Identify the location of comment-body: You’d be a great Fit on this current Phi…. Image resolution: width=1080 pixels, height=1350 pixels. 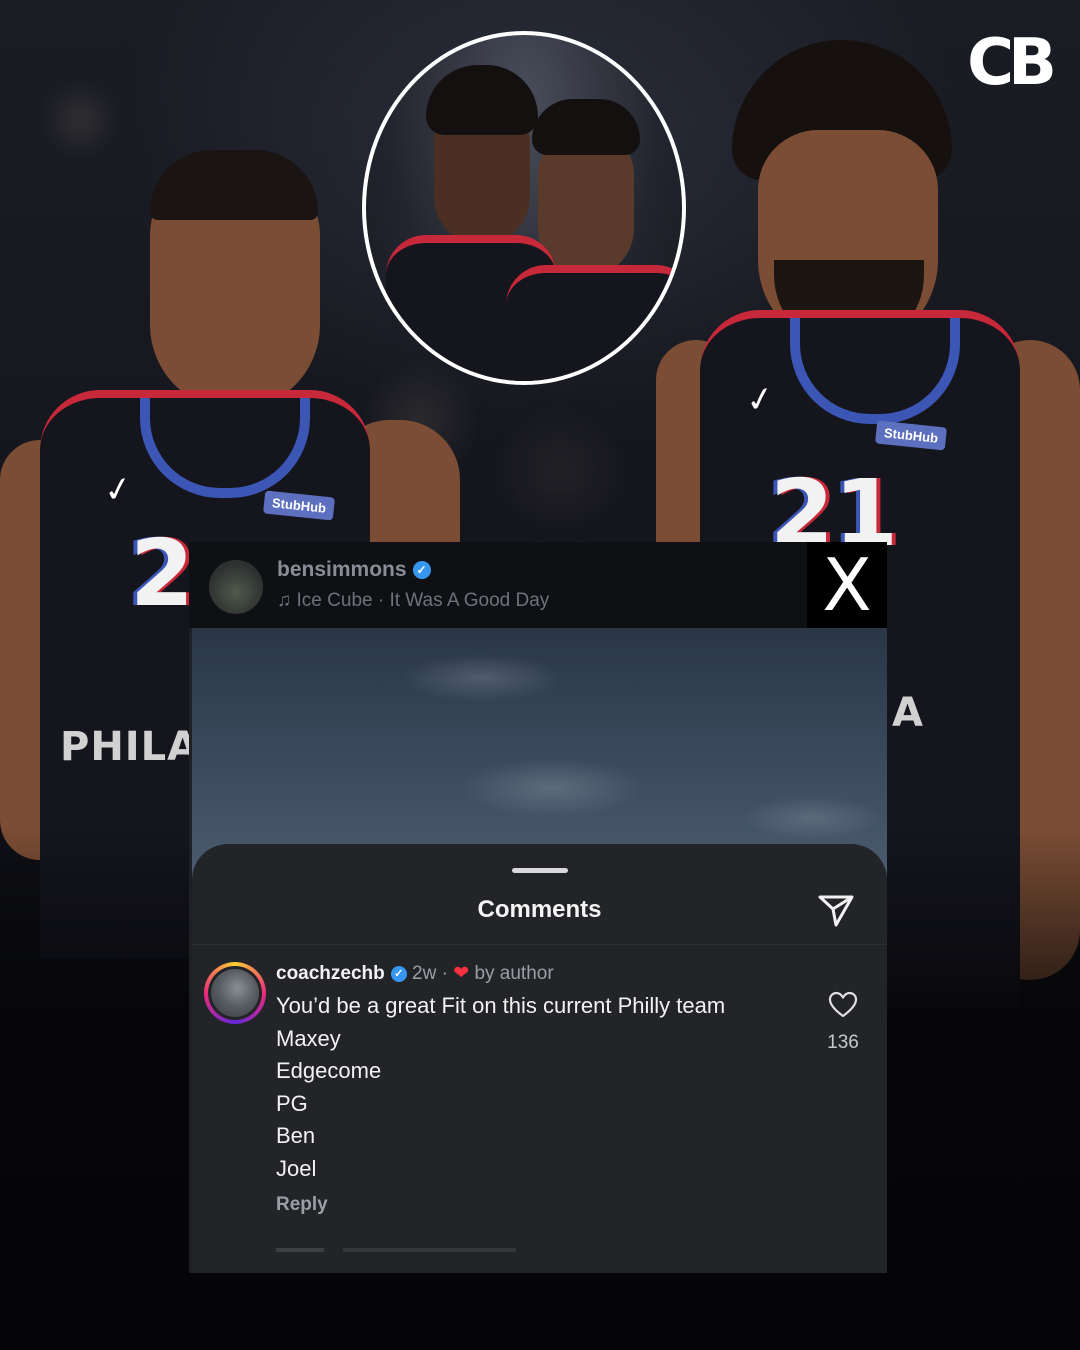
(536, 1087).